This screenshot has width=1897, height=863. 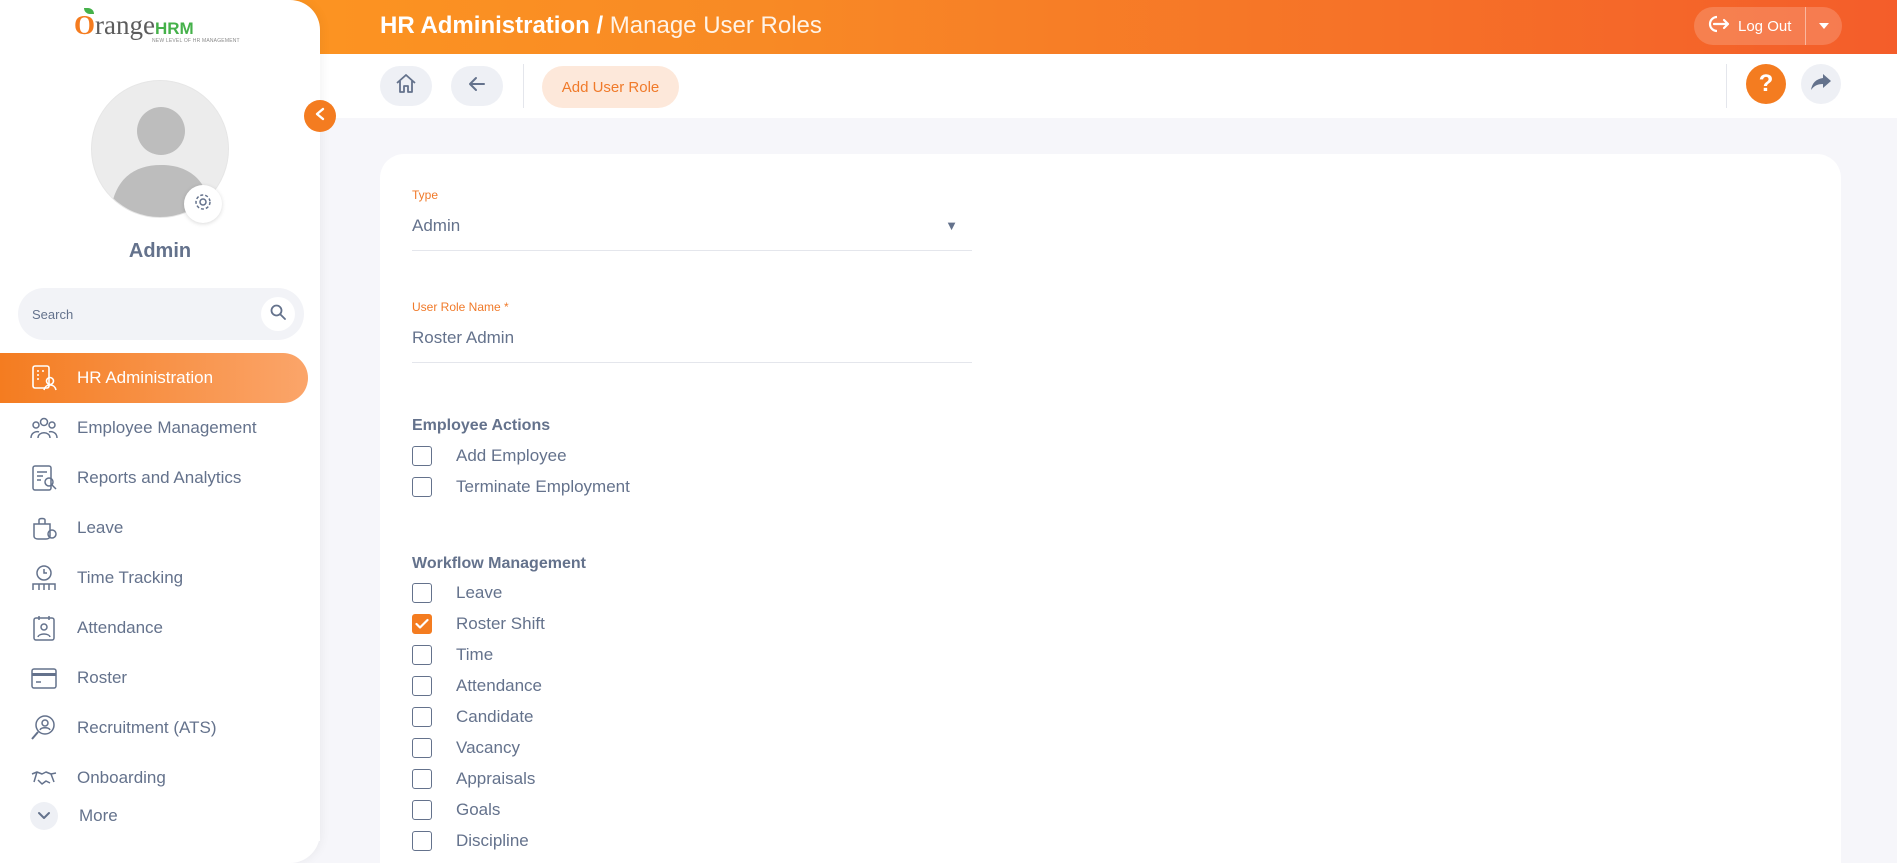 I want to click on sidebar-item-reports-and-analytics: Reports and Analytics, so click(x=160, y=478).